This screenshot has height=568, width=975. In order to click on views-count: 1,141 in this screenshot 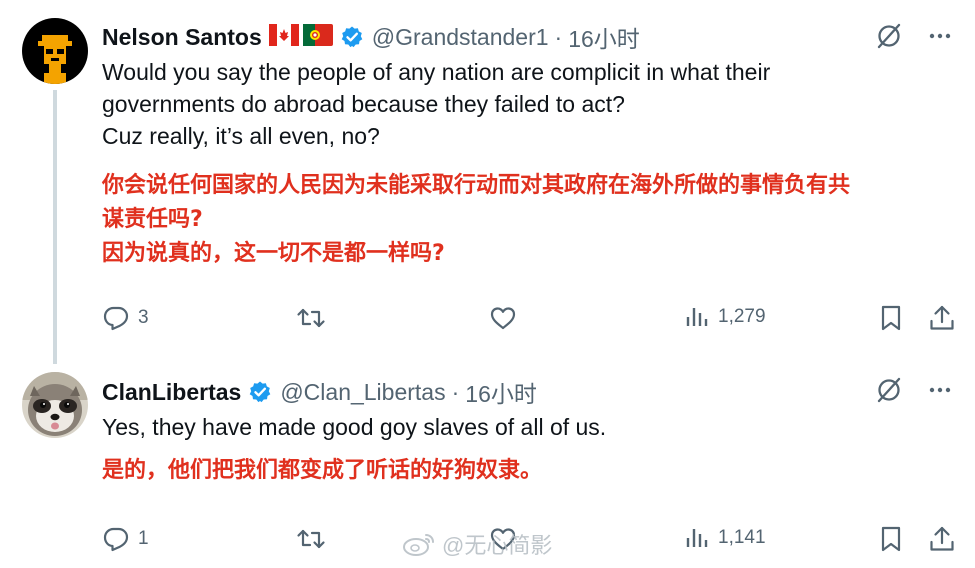, I will do `click(742, 537)`.